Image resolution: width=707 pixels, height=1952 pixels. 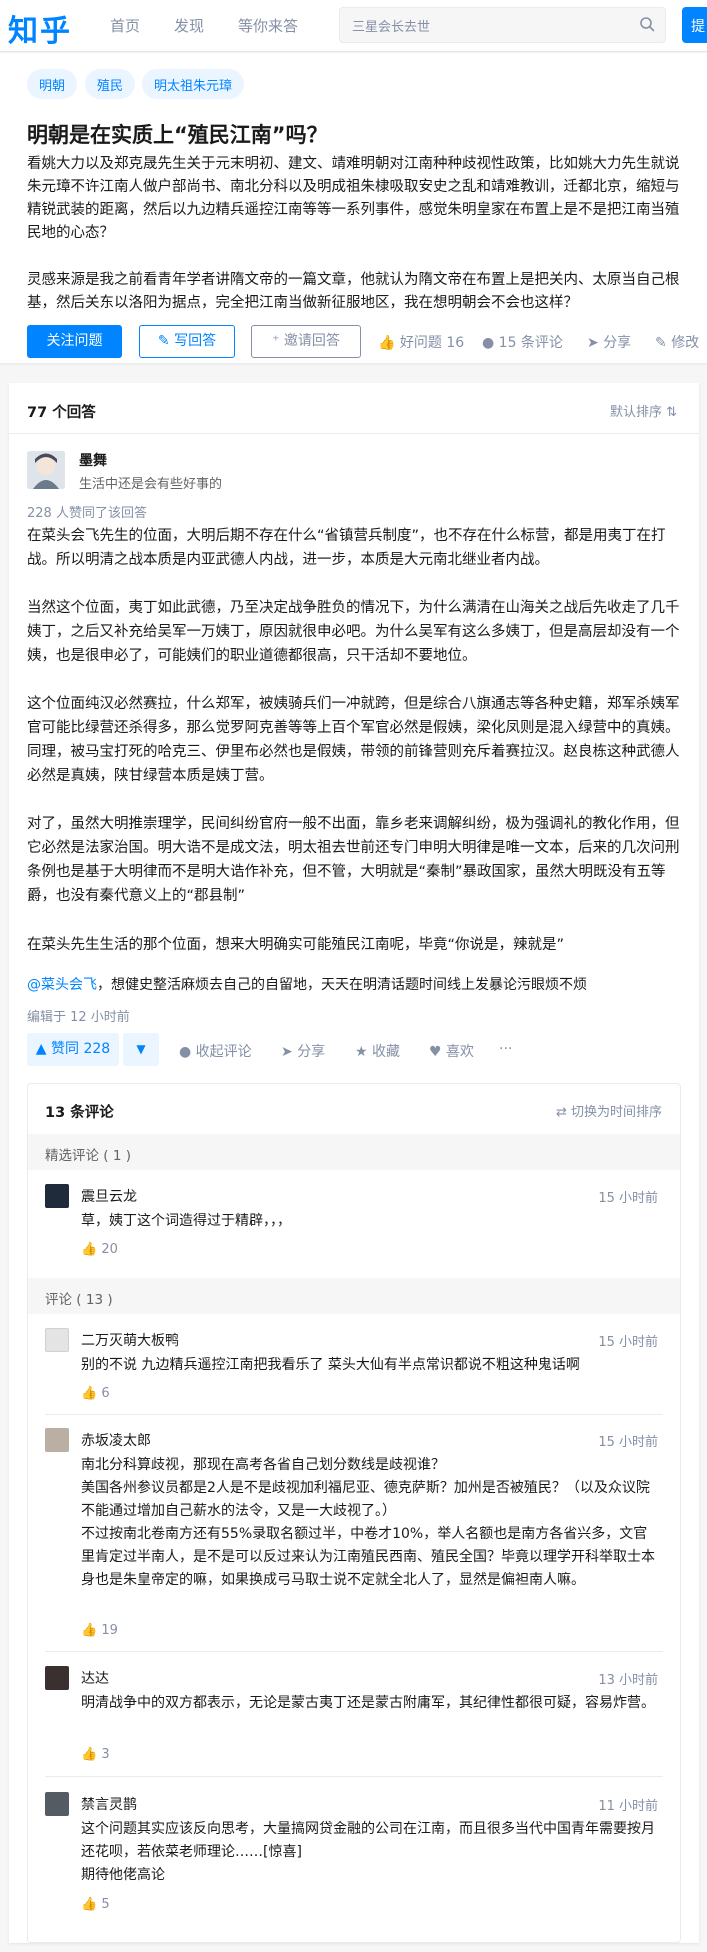 What do you see at coordinates (223, 1052) in the screenshot?
I see `collapse-comments-label: 收起评论` at bounding box center [223, 1052].